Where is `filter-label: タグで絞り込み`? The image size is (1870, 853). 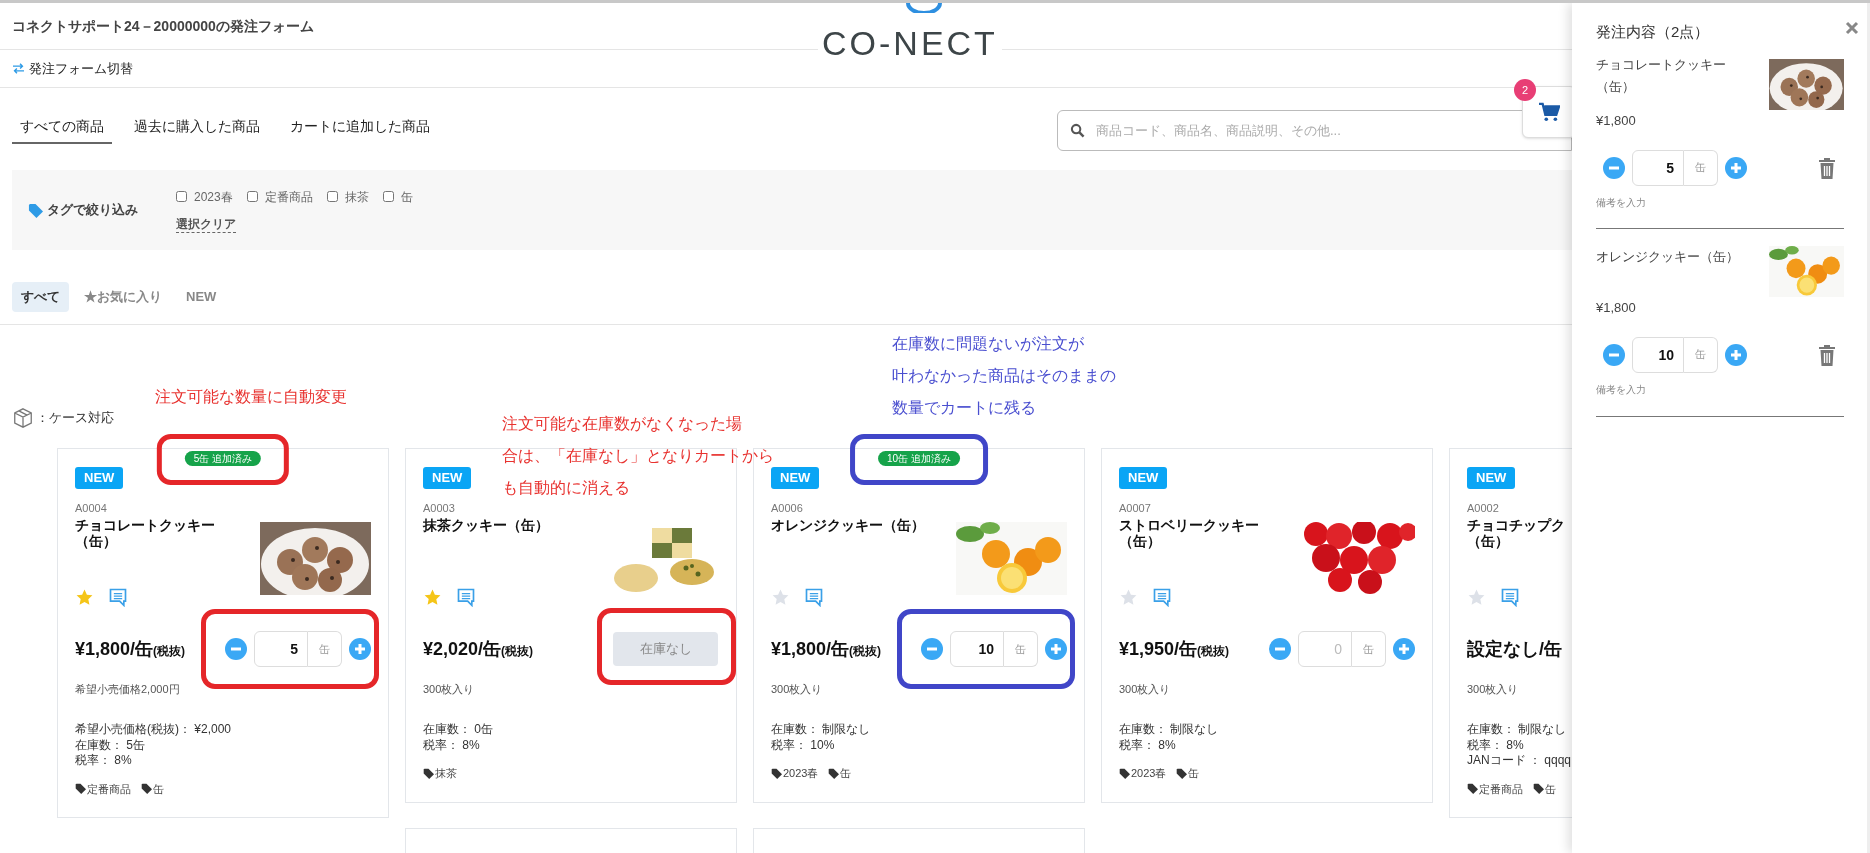
filter-label: タグで絞り込み is located at coordinates (92, 210).